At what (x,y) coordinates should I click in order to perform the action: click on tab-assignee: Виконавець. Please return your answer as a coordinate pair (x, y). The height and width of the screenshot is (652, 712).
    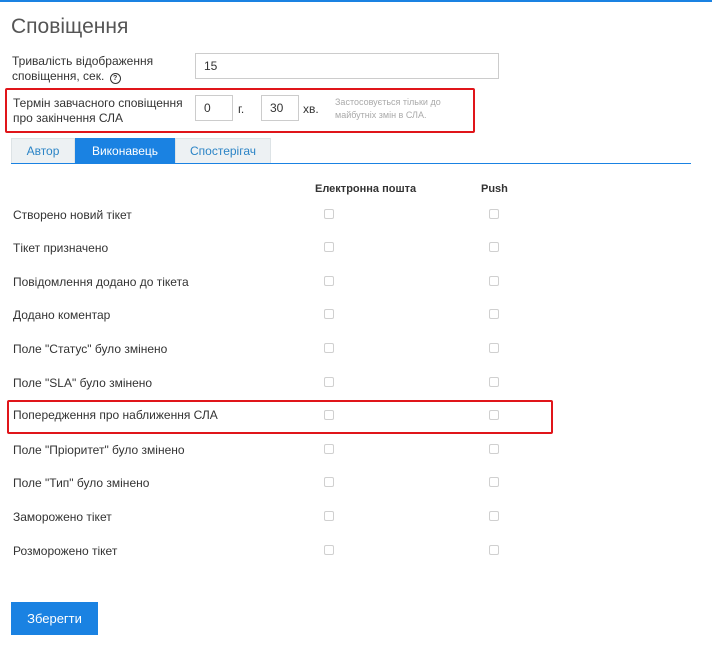
    Looking at the image, I should click on (125, 150).